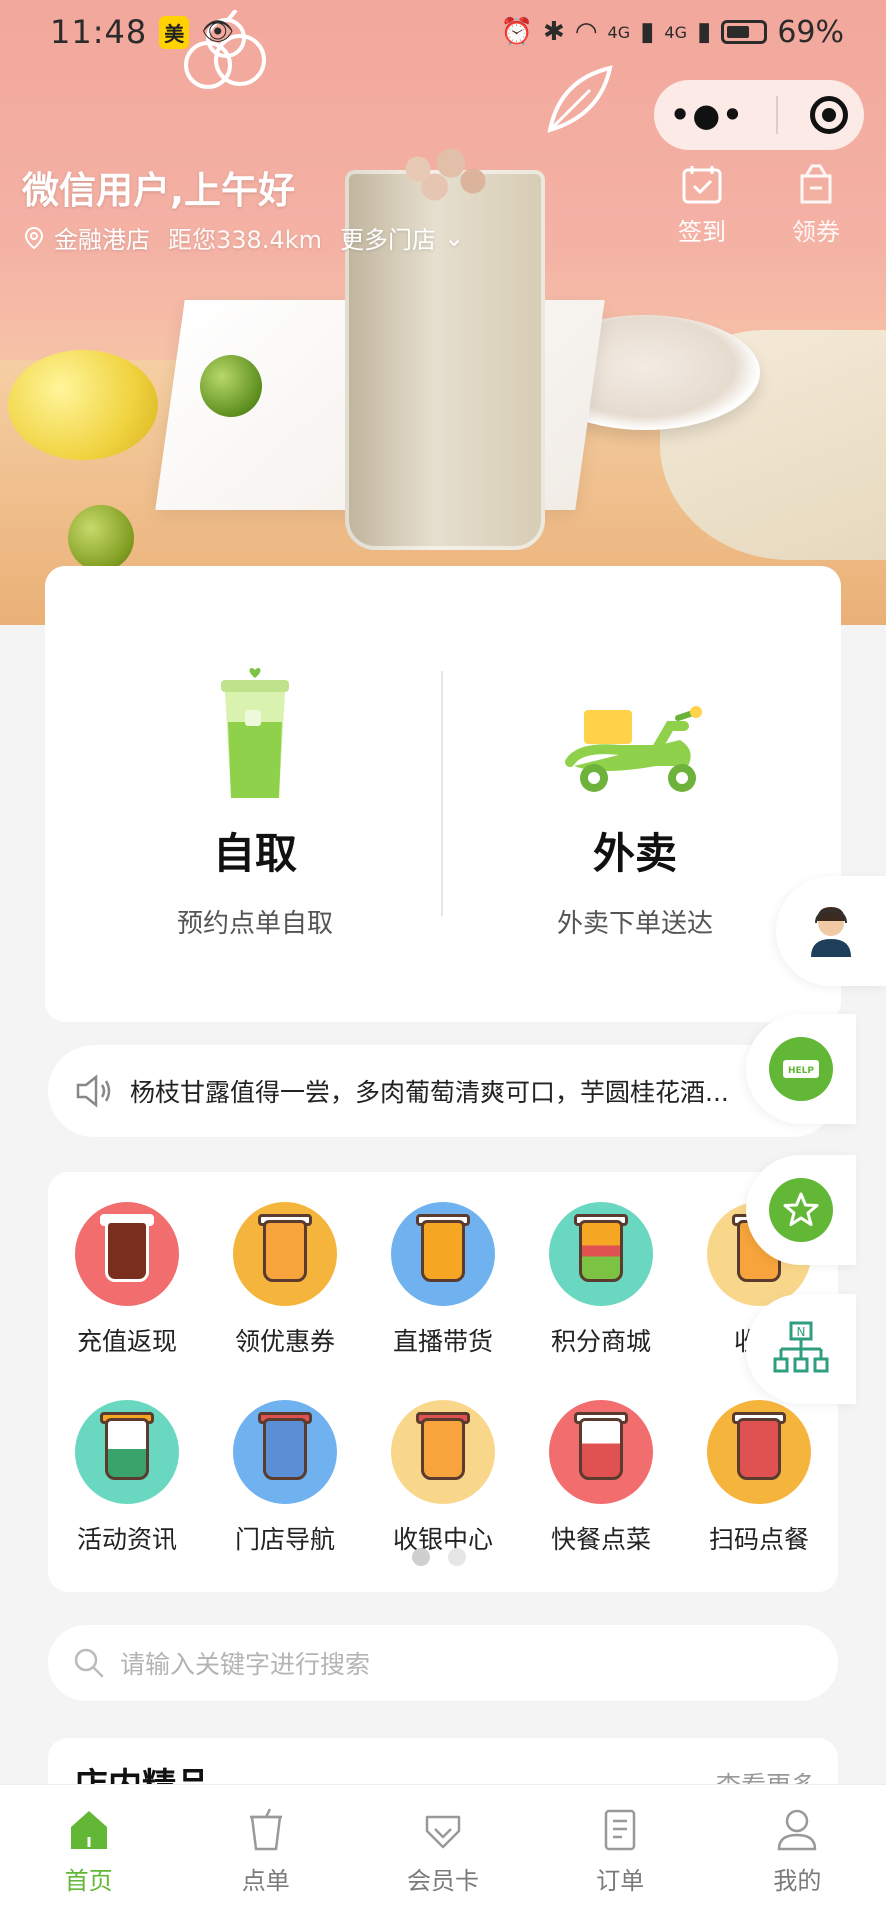 This screenshot has height=1920, width=886. I want to click on store-distance: 距您338.4km, so click(245, 240).